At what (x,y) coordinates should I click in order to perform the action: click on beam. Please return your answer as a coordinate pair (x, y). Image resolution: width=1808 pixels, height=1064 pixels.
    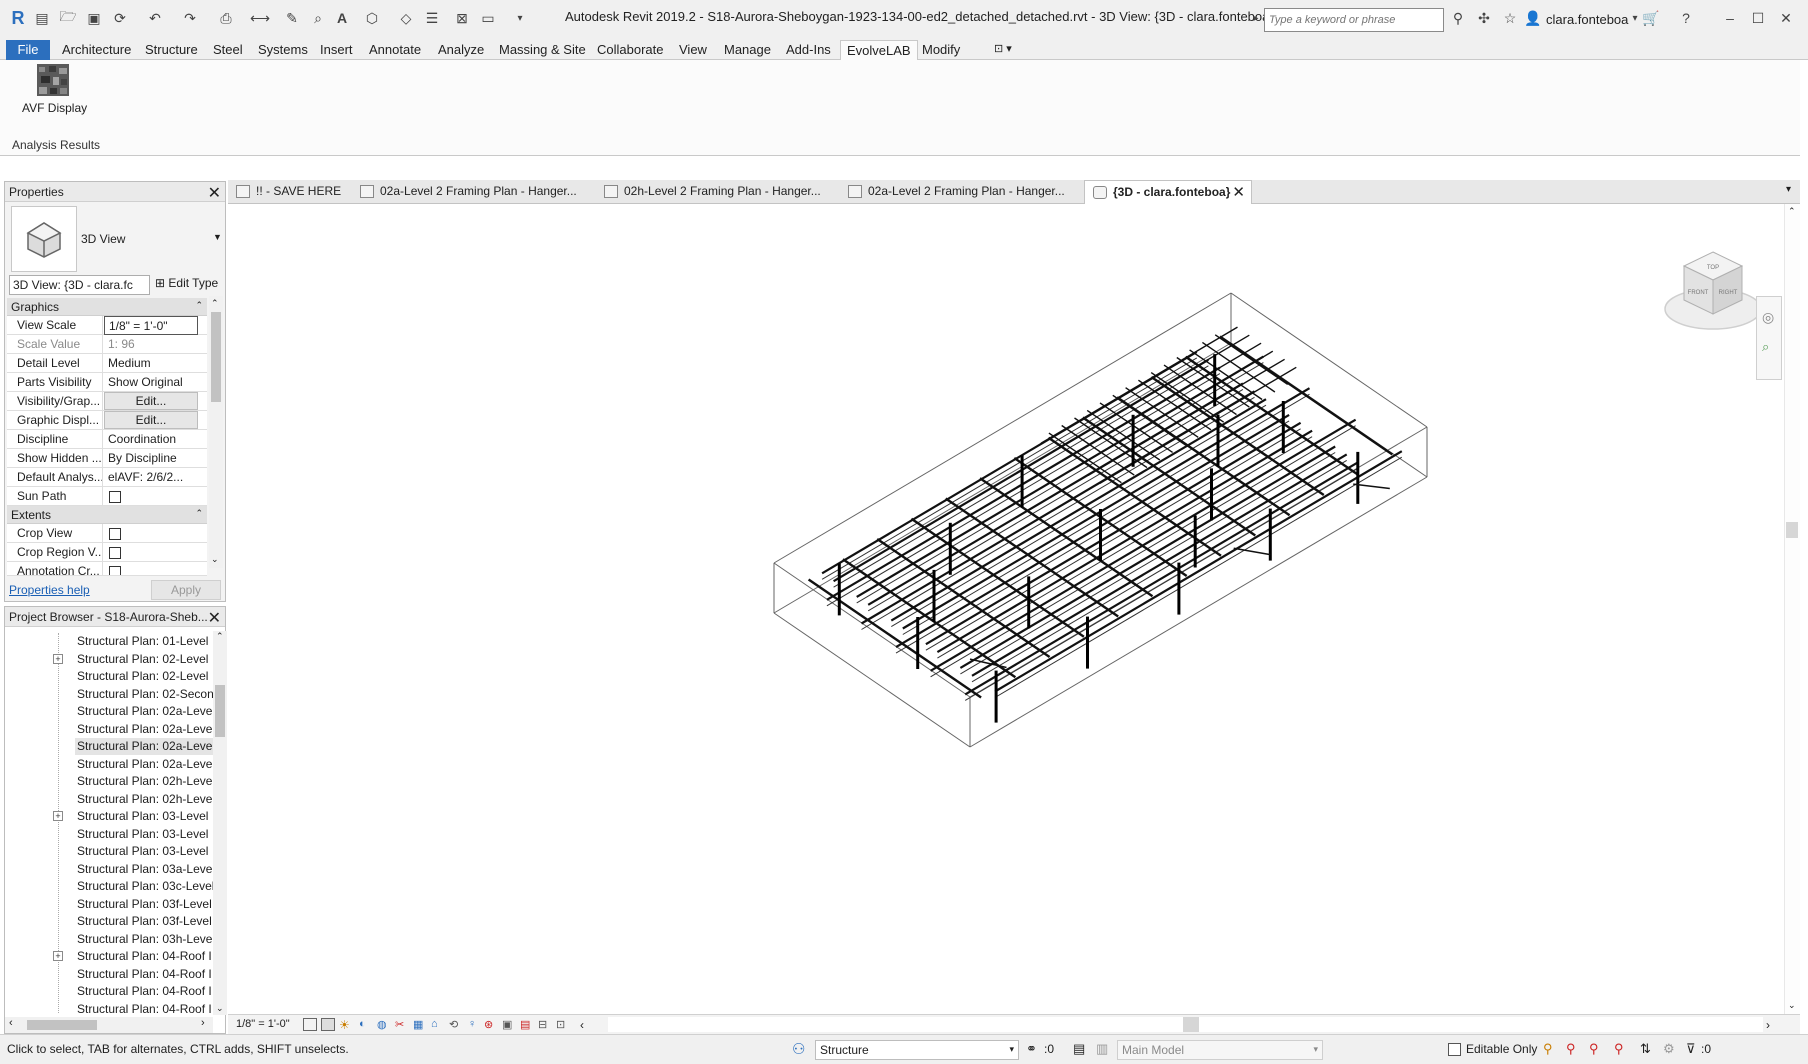
    Looking at the image, I should click on (1106, 508).